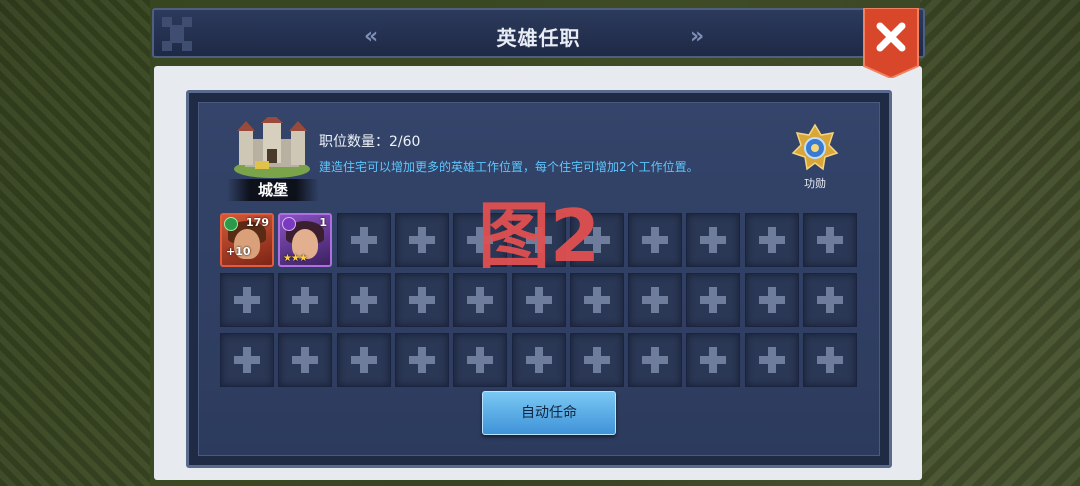  What do you see at coordinates (538, 38) in the screenshot?
I see `window-title: 英雄任职` at bounding box center [538, 38].